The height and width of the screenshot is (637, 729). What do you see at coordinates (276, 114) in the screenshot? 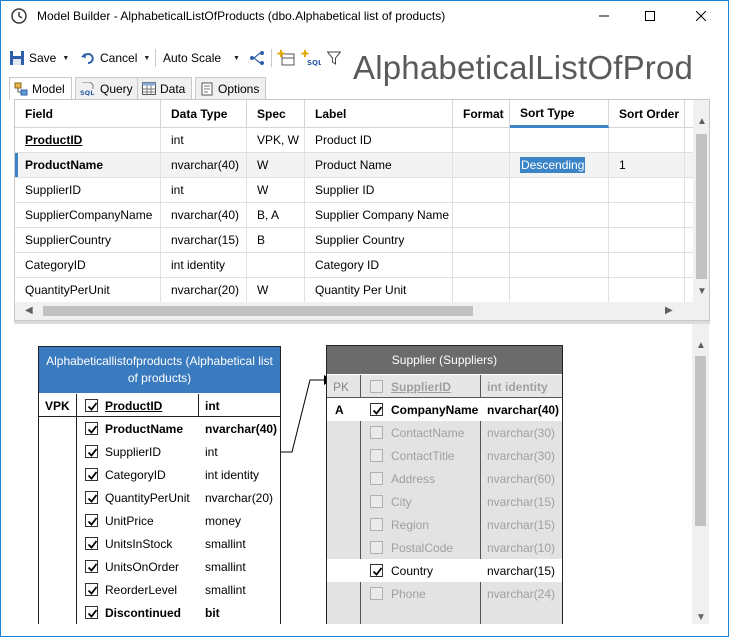
I see `column-header-spec: Spec` at bounding box center [276, 114].